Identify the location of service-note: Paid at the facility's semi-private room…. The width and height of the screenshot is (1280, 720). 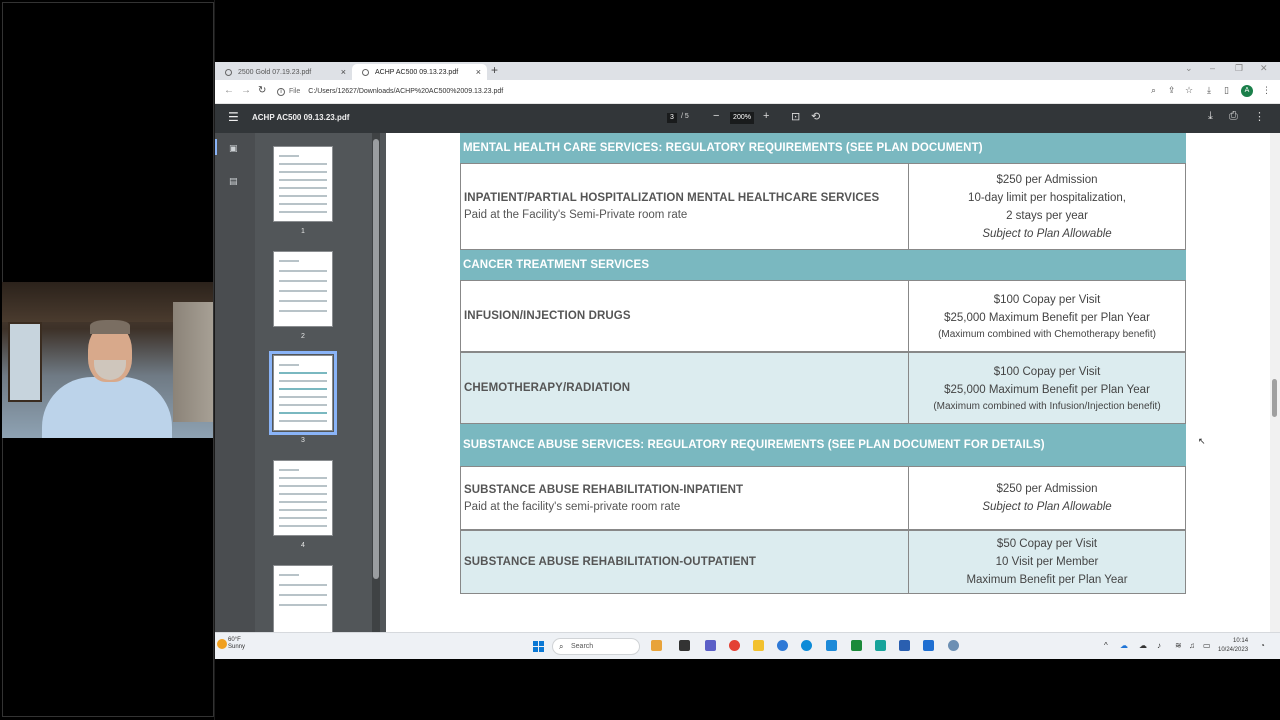
(572, 506).